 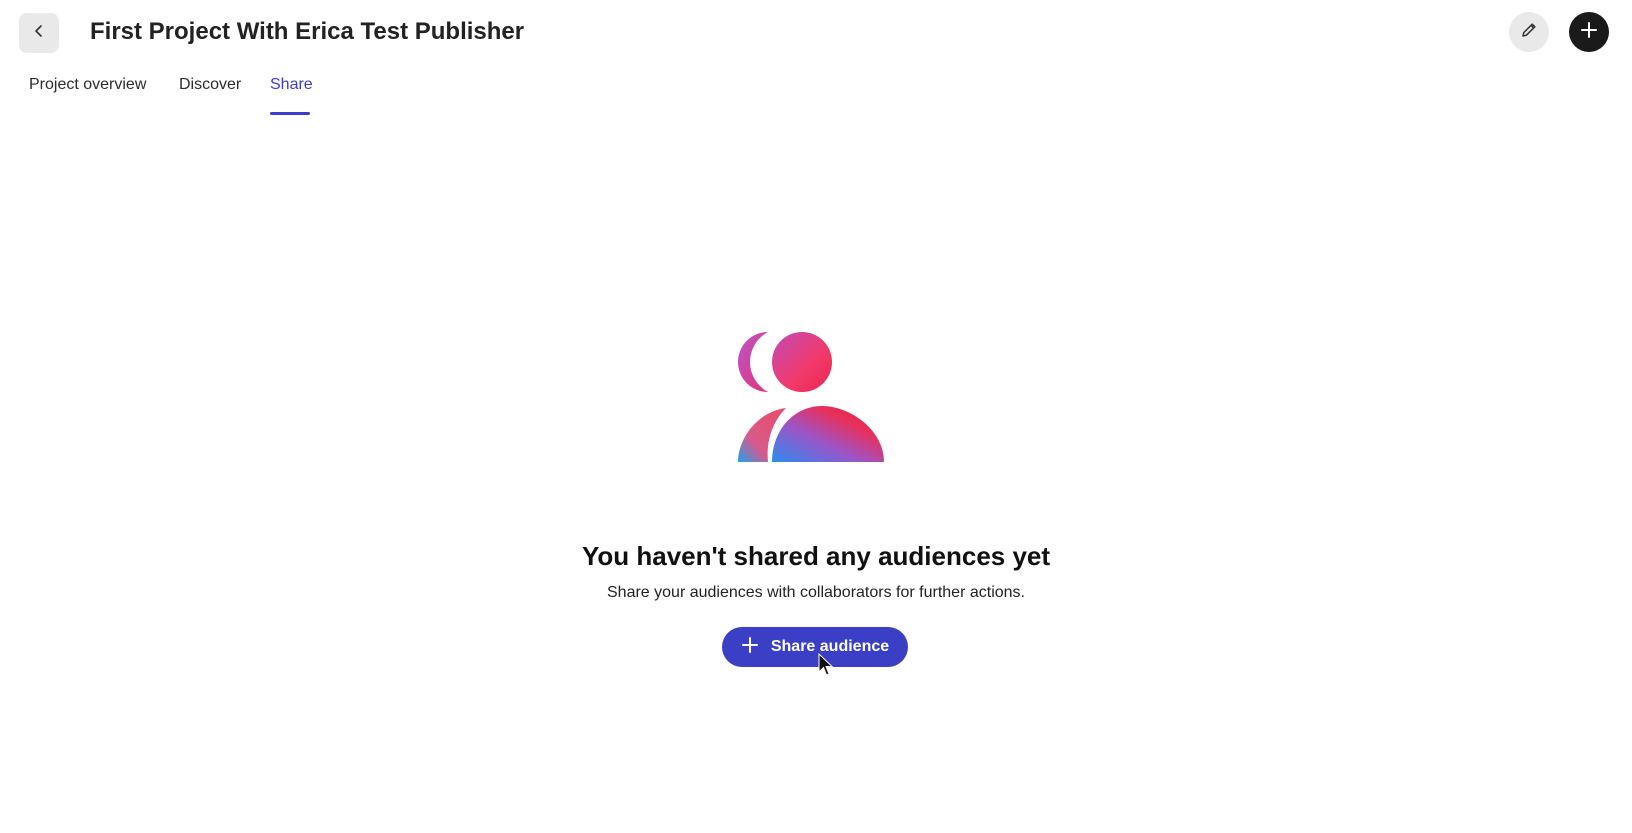 I want to click on page-header: First Project With Erica Test Publisher, so click(x=816, y=35).